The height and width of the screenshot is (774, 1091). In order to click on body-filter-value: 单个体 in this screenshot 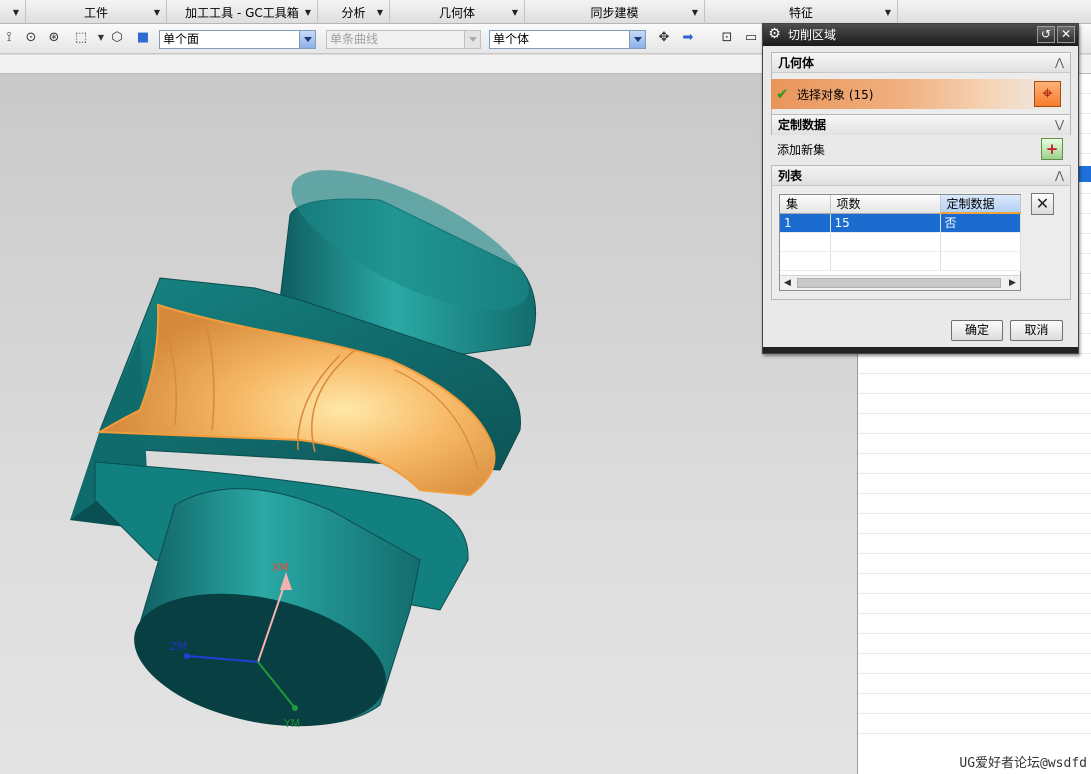, I will do `click(511, 39)`.